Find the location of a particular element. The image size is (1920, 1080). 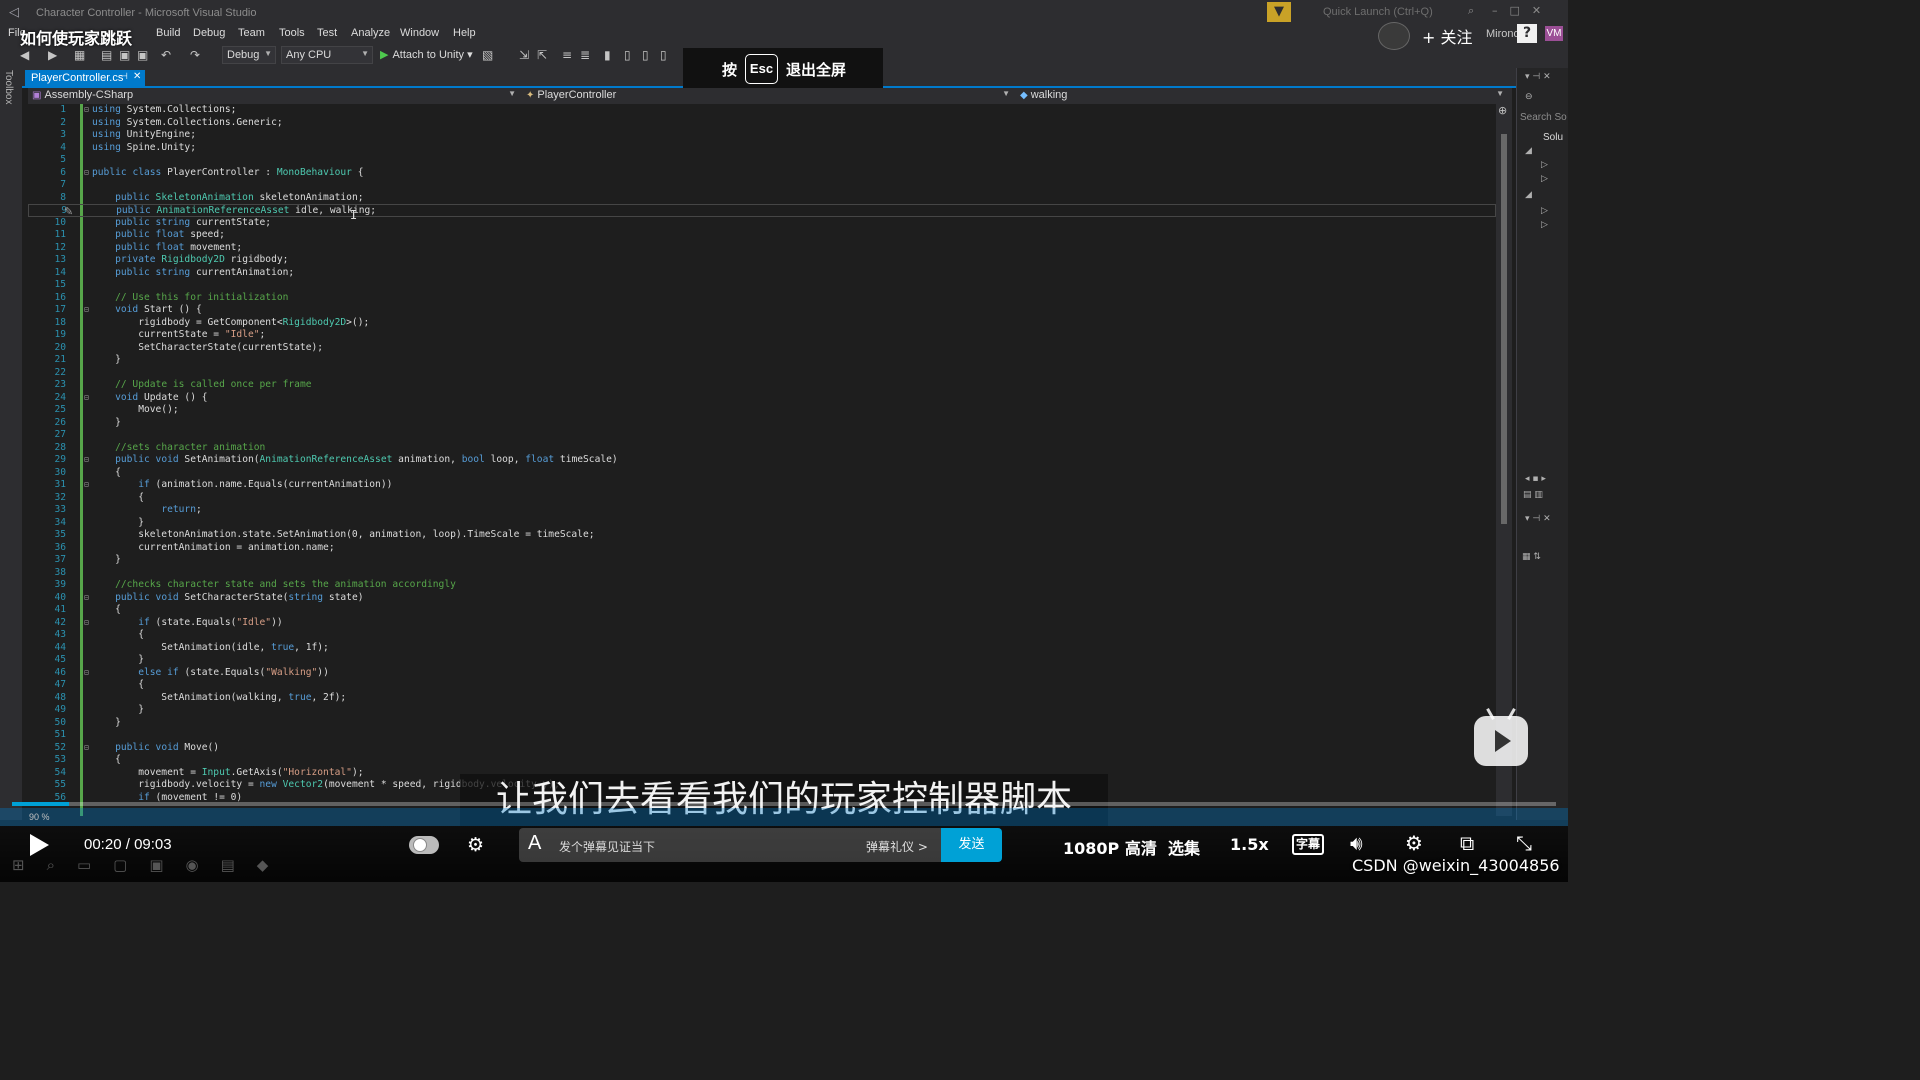

volume-icon: 🔊︎ is located at coordinates (1356, 843).